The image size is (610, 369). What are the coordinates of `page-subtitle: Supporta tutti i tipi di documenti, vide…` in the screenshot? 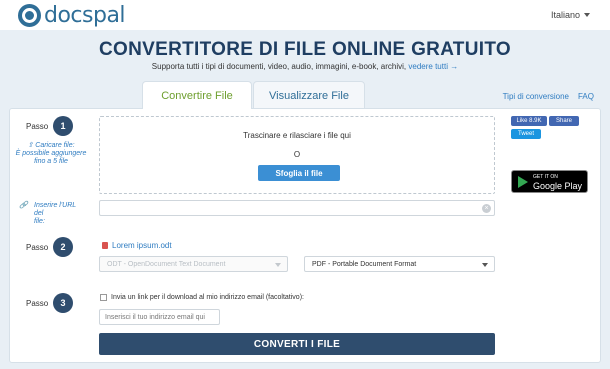 It's located at (305, 66).